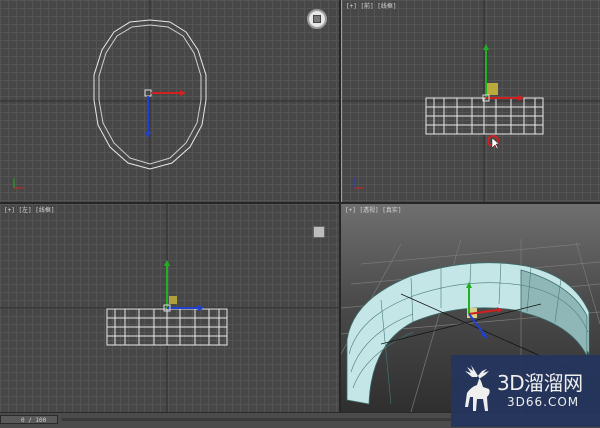  I want to click on cursor-icon, so click(493, 142).